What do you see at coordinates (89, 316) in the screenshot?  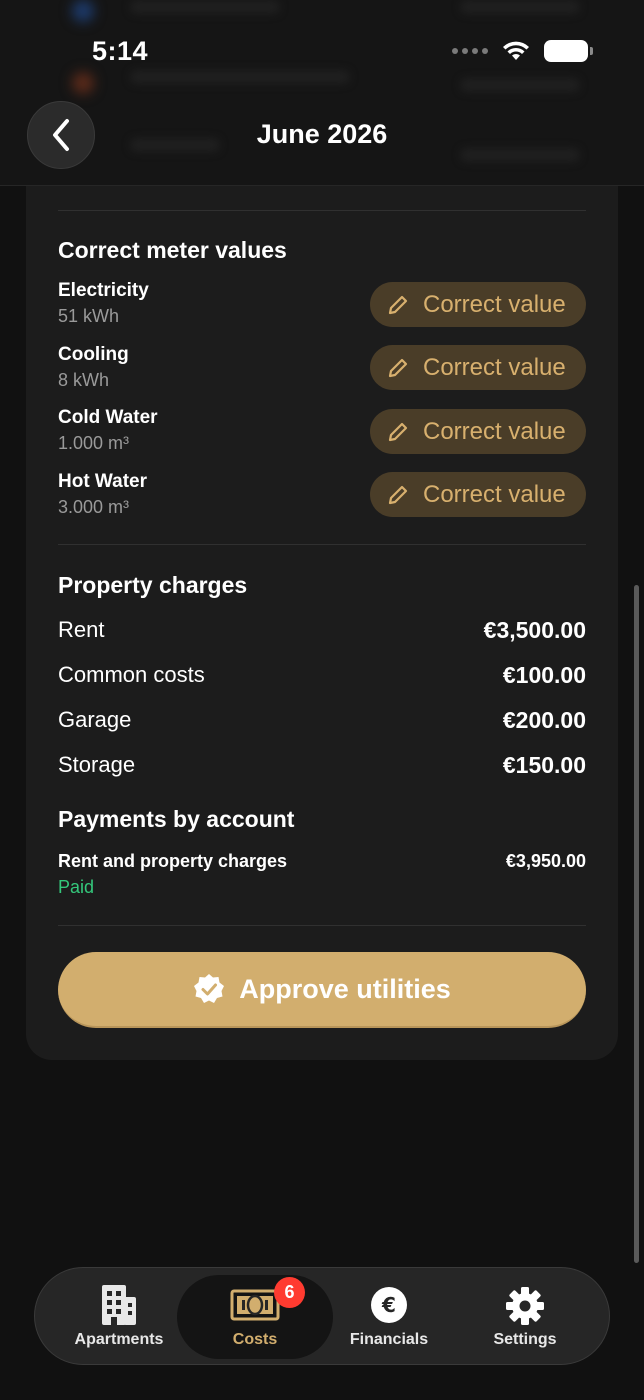 I see `meter-value-electricity: 51 kWh` at bounding box center [89, 316].